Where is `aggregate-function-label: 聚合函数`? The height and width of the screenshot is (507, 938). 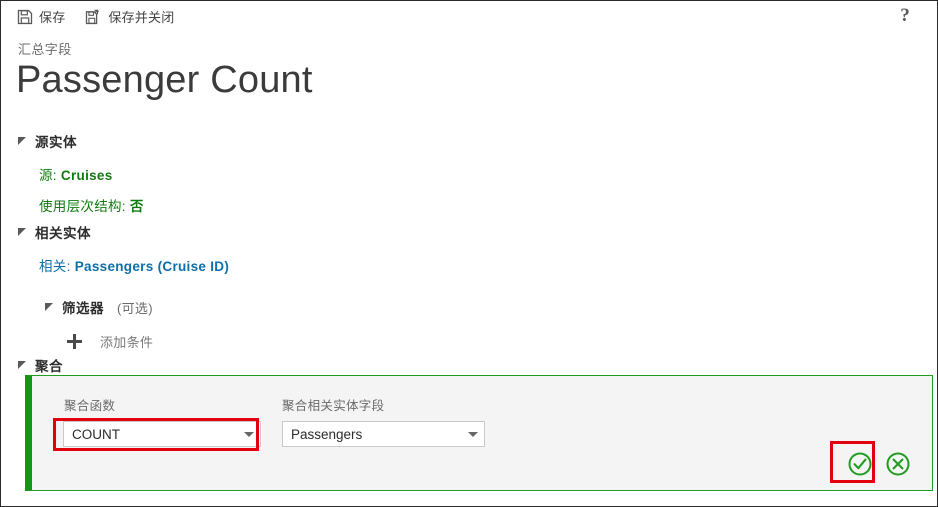 aggregate-function-label: 聚合函数 is located at coordinates (90, 406).